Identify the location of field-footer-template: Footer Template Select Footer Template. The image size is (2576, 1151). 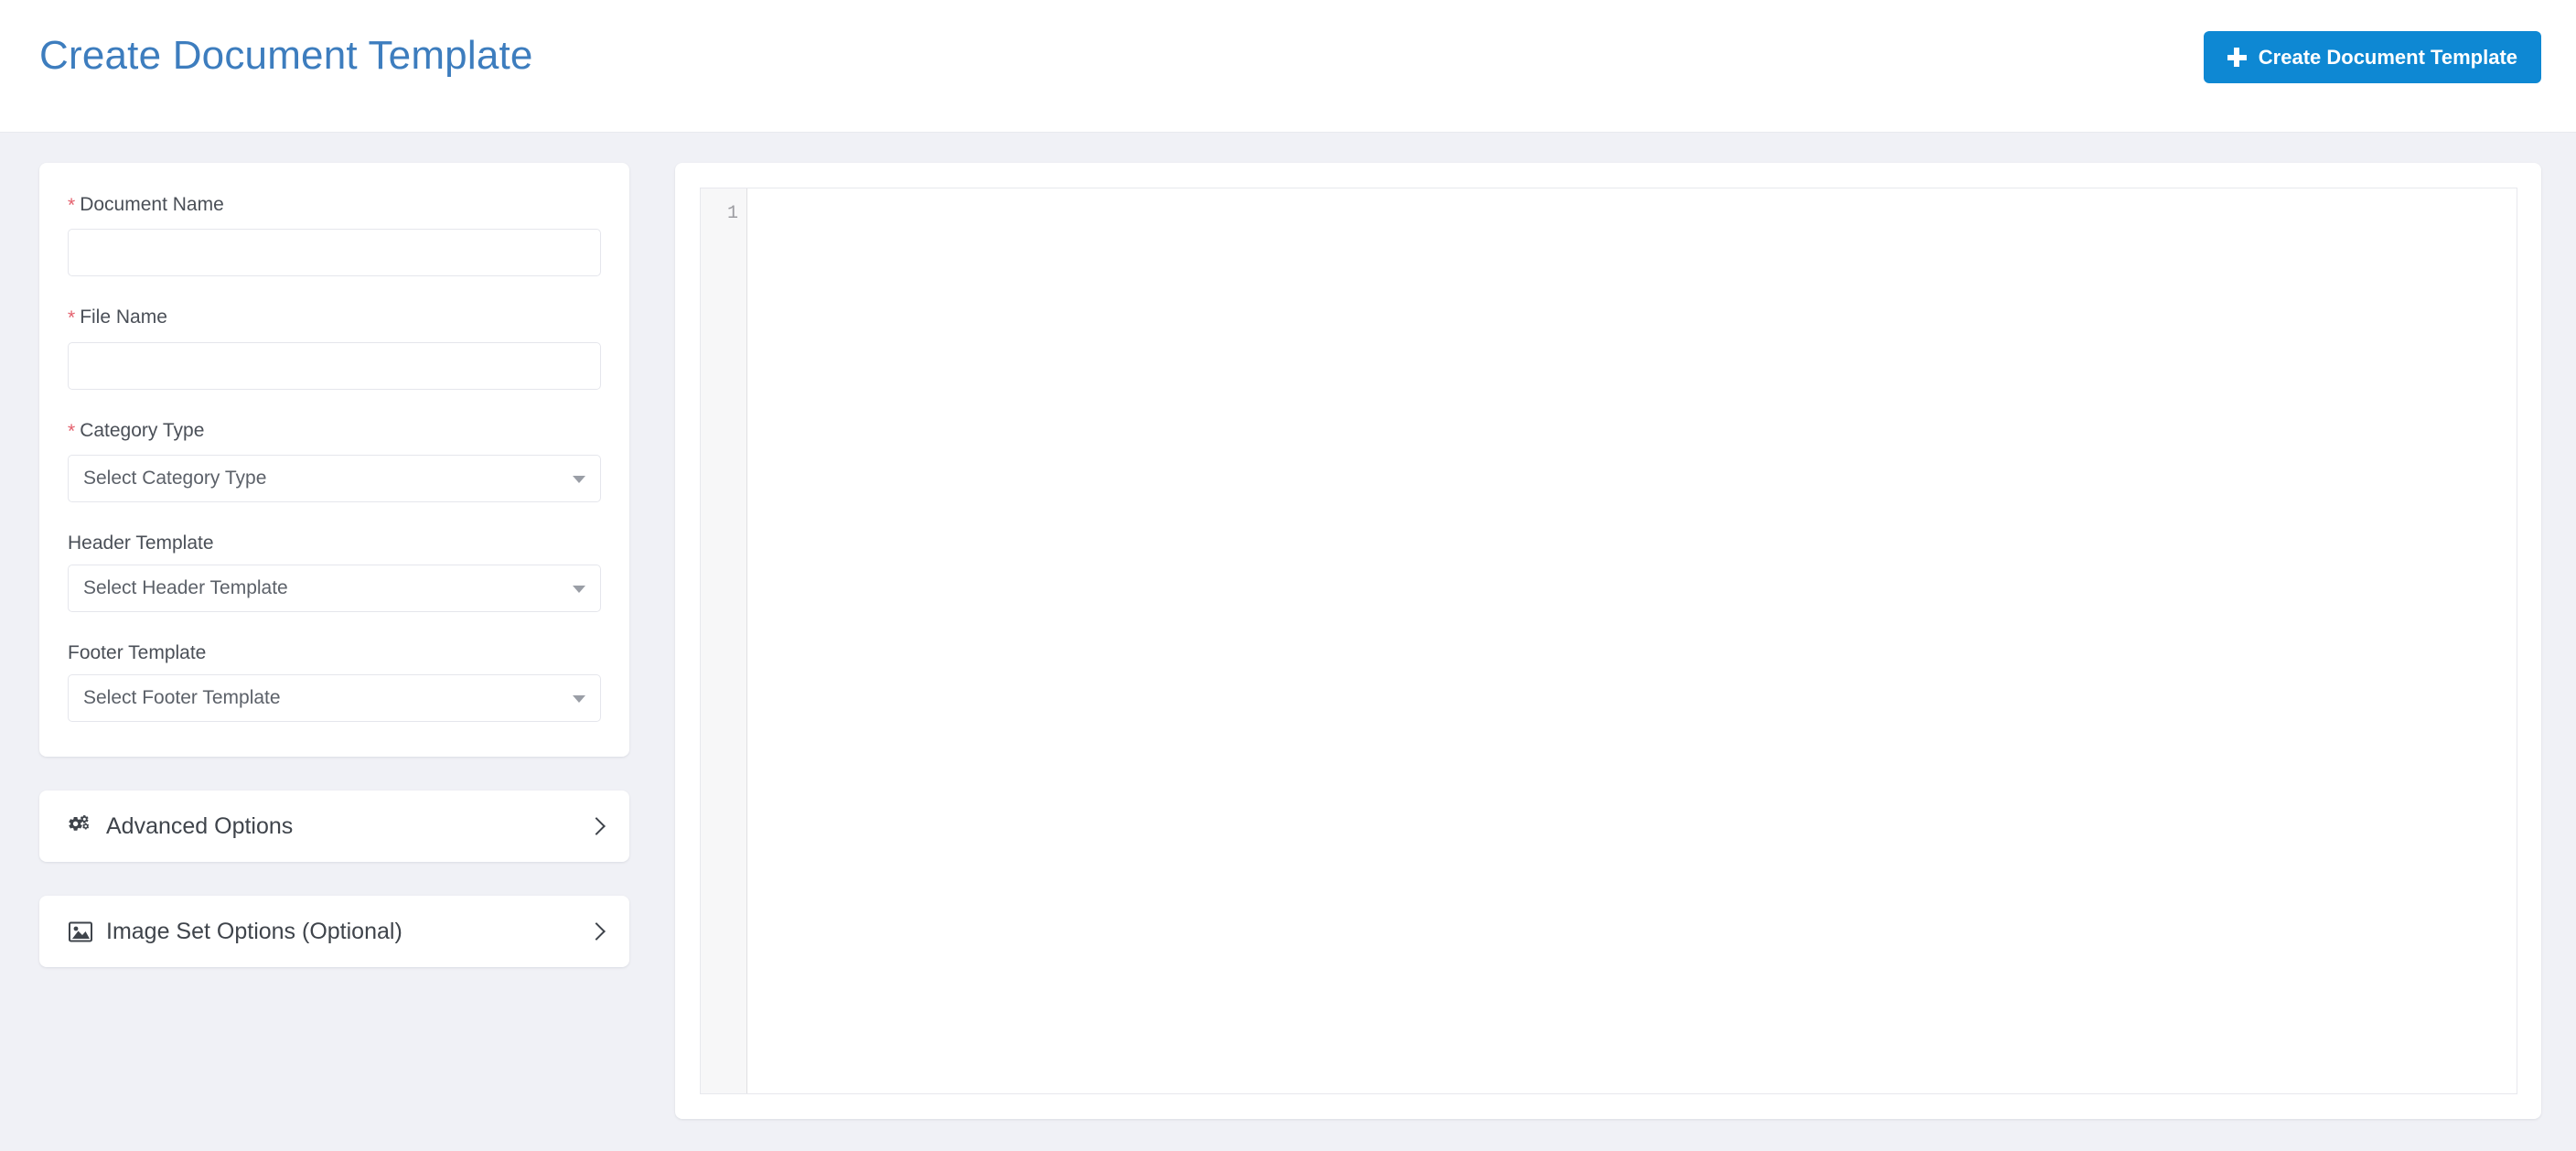
(334, 682).